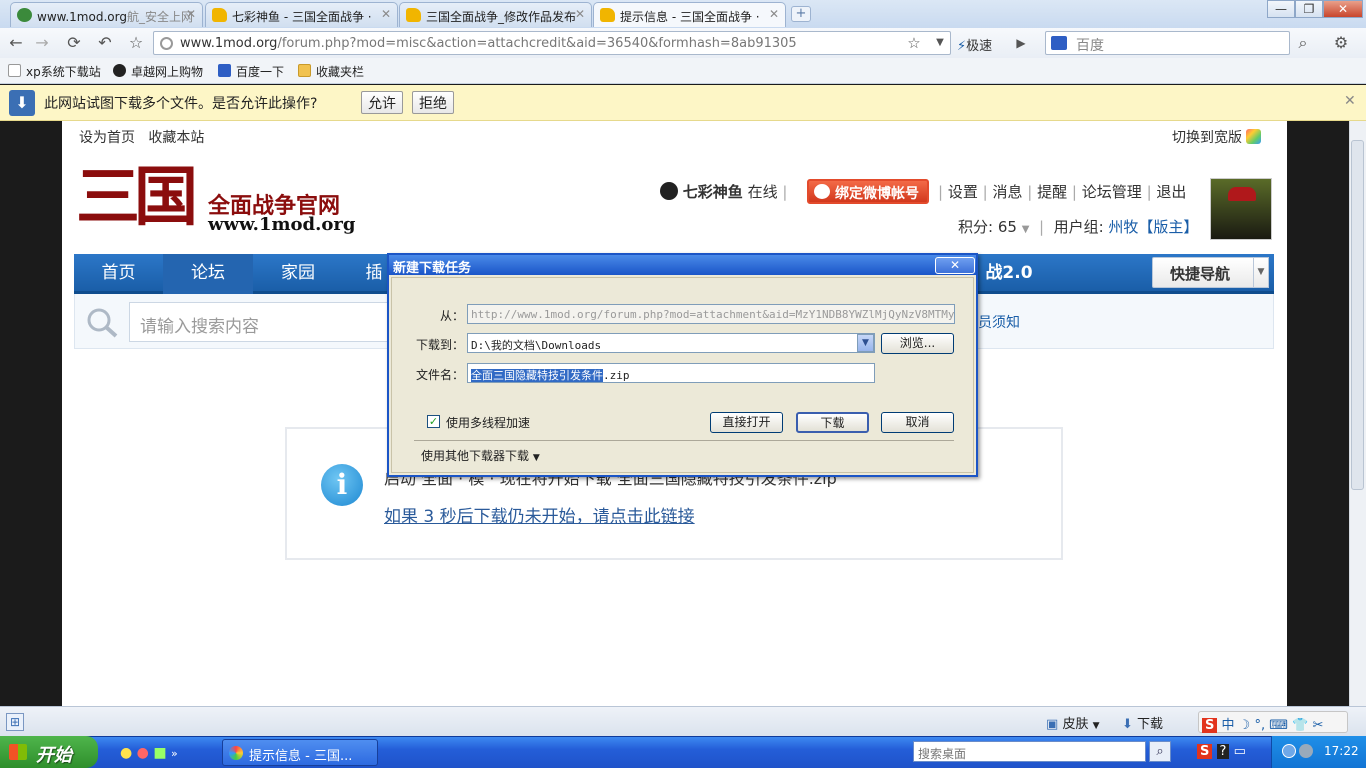  What do you see at coordinates (1309, 9) in the screenshot?
I see `maximize-button: ❐` at bounding box center [1309, 9].